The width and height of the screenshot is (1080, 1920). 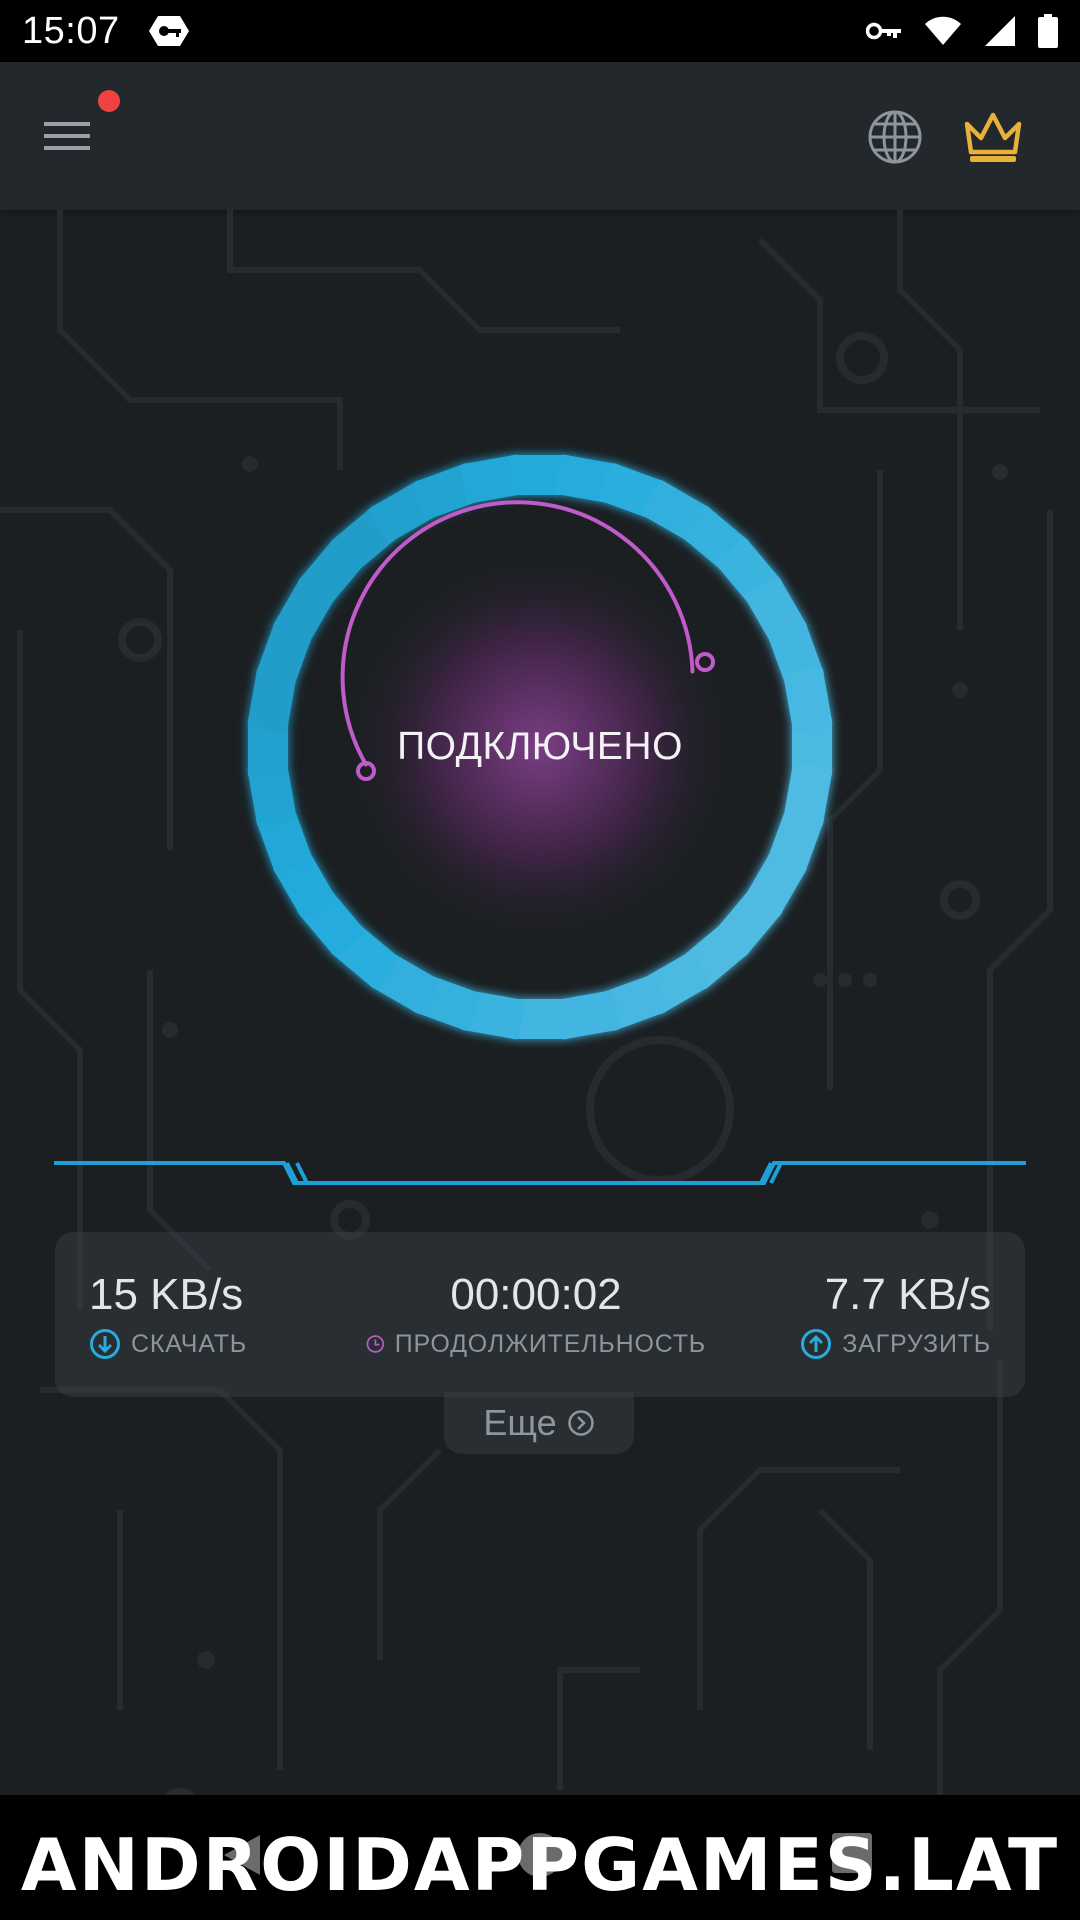 What do you see at coordinates (808, 700) in the screenshot?
I see `ring-segment` at bounding box center [808, 700].